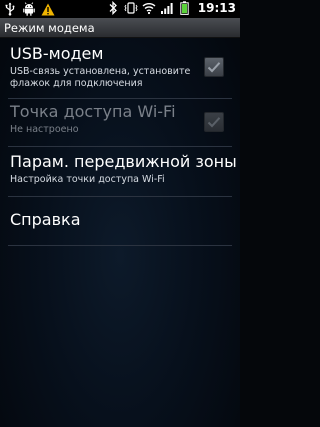 This screenshot has height=427, width=320. I want to click on title-bar: Режим модема, so click(120, 28).